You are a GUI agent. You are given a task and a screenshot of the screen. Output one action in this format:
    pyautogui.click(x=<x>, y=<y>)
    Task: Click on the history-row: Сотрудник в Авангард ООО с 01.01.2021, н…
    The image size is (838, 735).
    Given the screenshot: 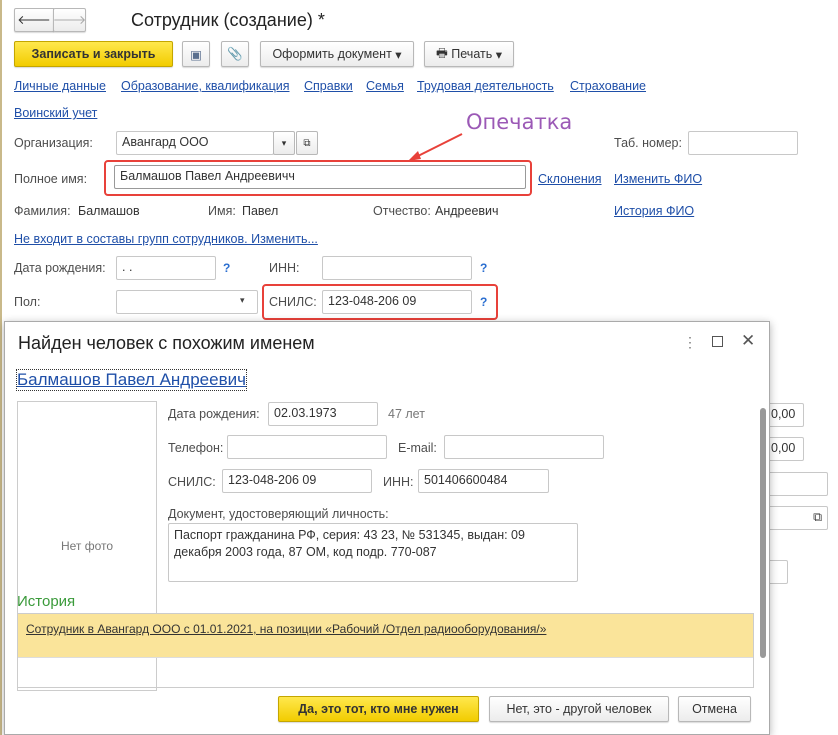 What is the action you would take?
    pyautogui.click(x=385, y=636)
    